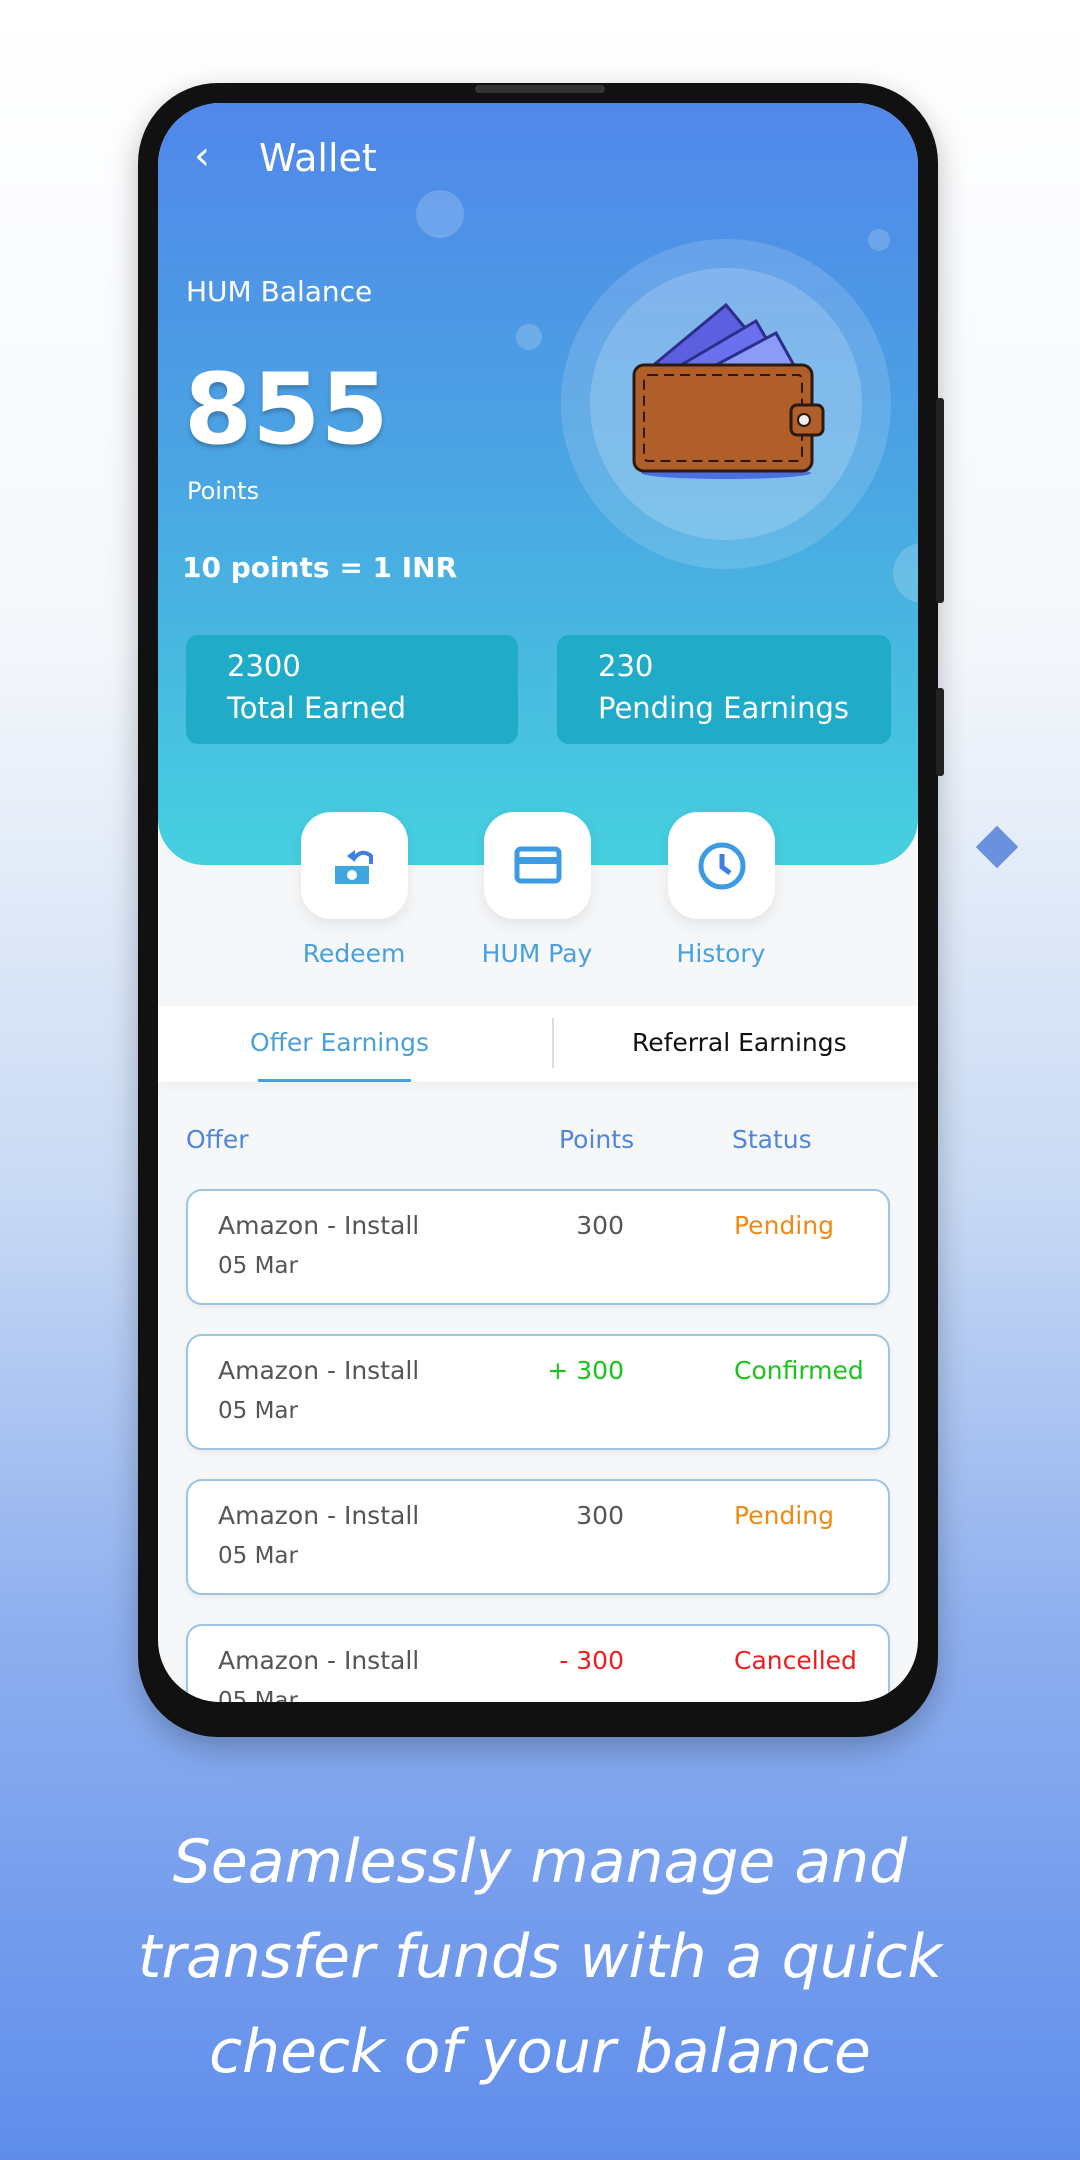  What do you see at coordinates (217, 1139) in the screenshot?
I see `column-offer: Offer` at bounding box center [217, 1139].